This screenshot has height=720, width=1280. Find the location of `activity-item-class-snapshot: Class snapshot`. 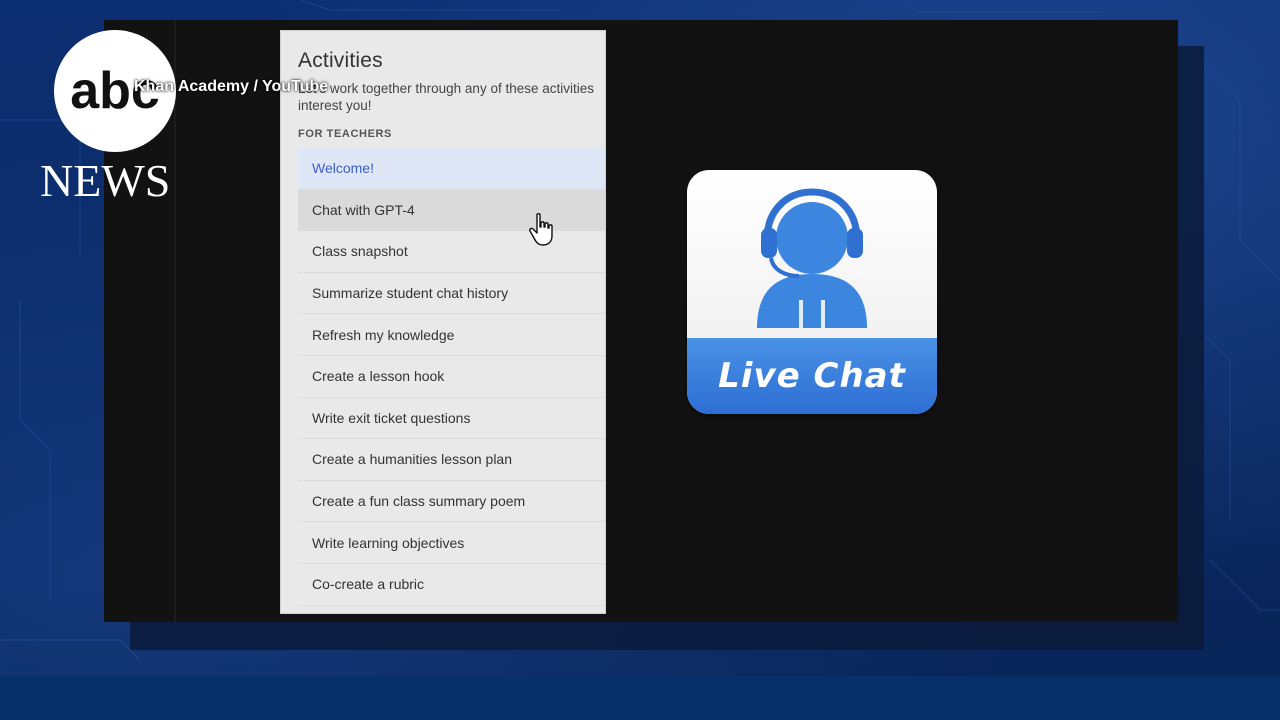

activity-item-class-snapshot: Class snapshot is located at coordinates (451, 252).